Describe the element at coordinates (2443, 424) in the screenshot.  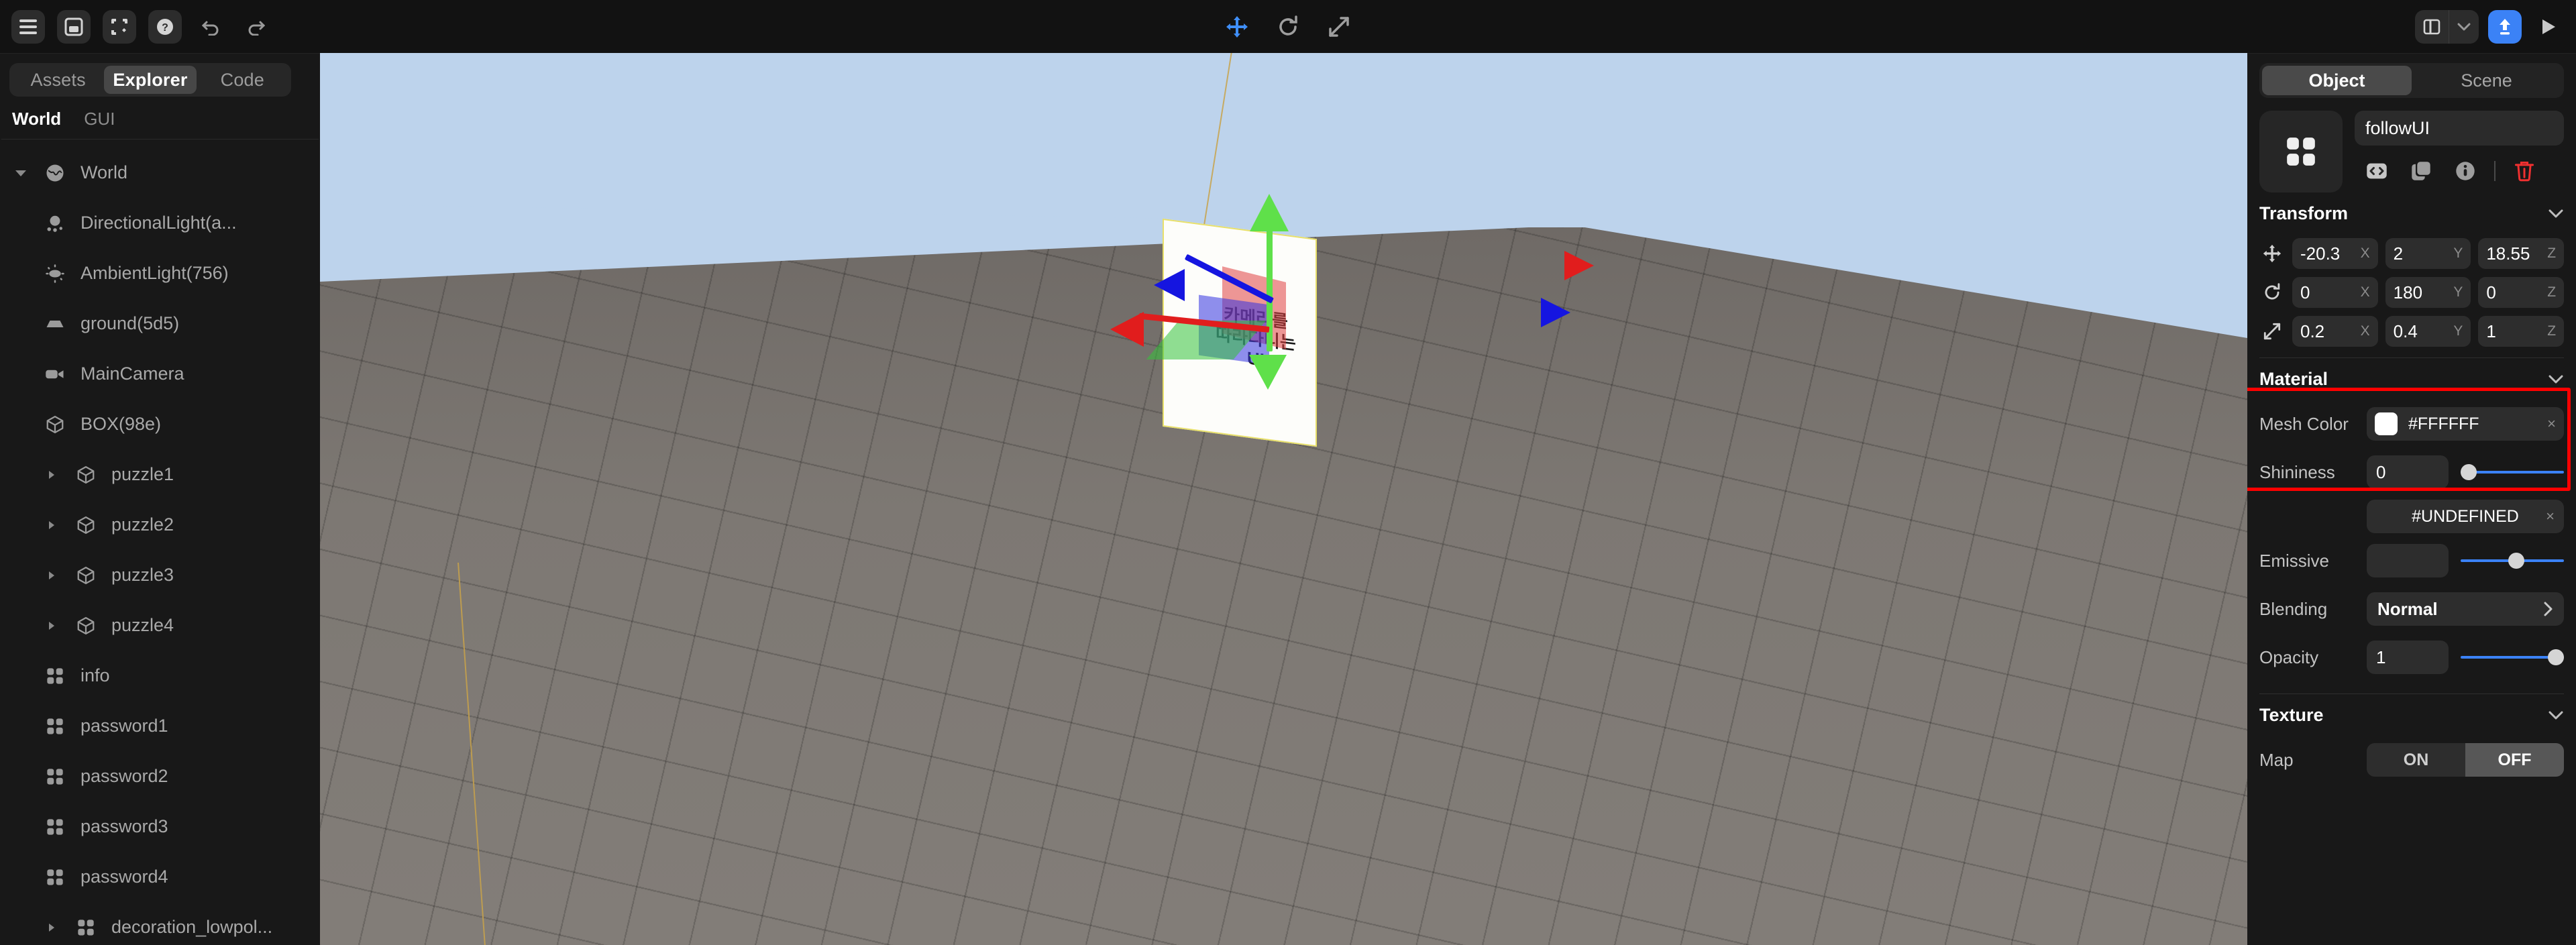
I see `mesh-color-hex: #FFFFFF` at that location.